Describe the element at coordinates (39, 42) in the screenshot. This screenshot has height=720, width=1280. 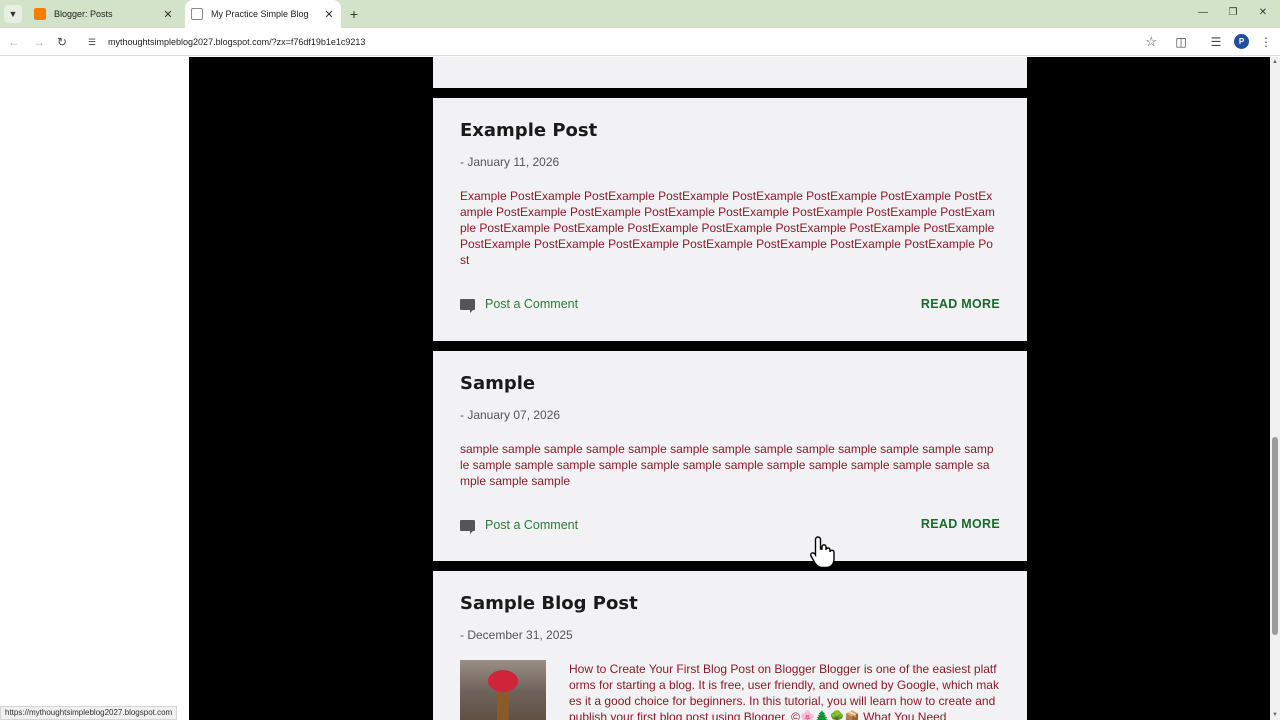
I see `forward-icon: →` at that location.